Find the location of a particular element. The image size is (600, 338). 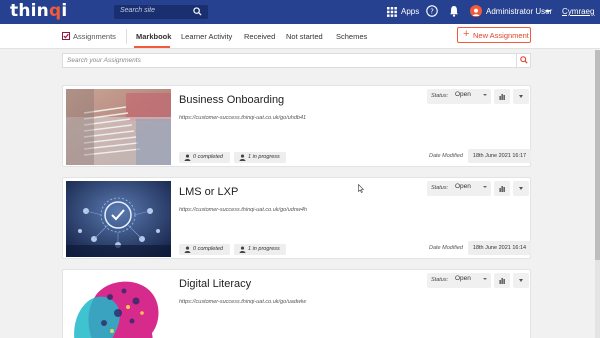

assignment-title: Digital Literacy is located at coordinates (215, 284).